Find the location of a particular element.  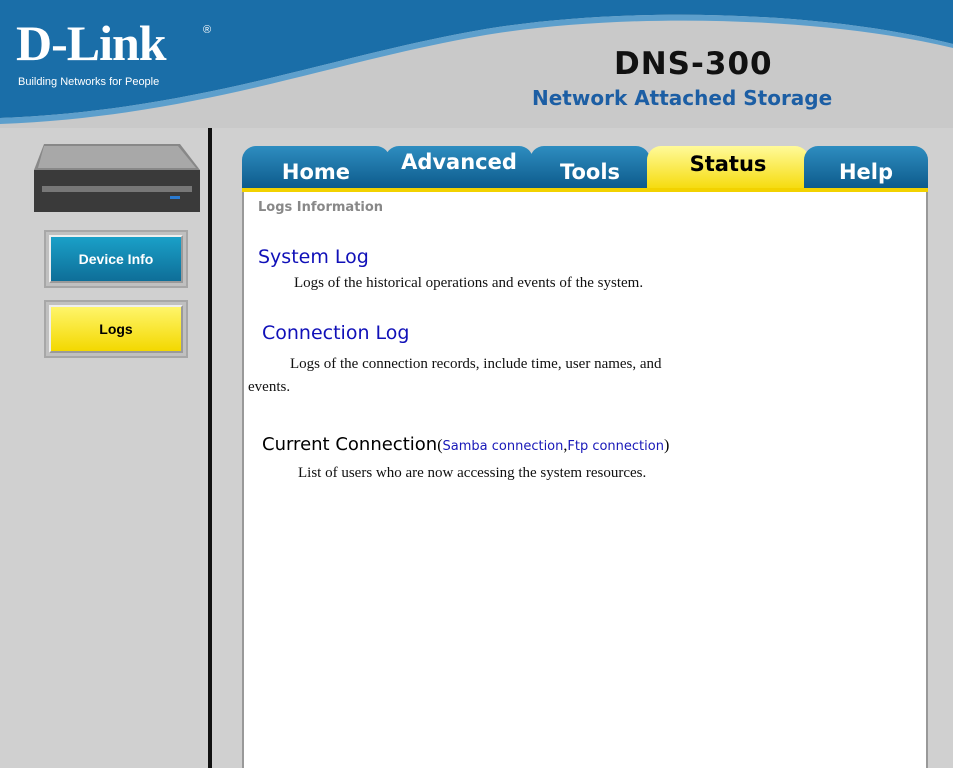

device-image is located at coordinates (117, 178).